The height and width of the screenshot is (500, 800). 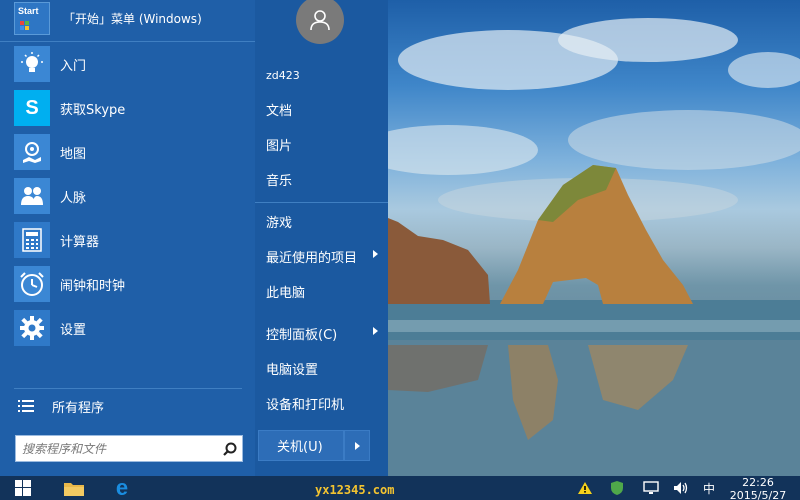 I want to click on user-icon, so click(x=320, y=20).